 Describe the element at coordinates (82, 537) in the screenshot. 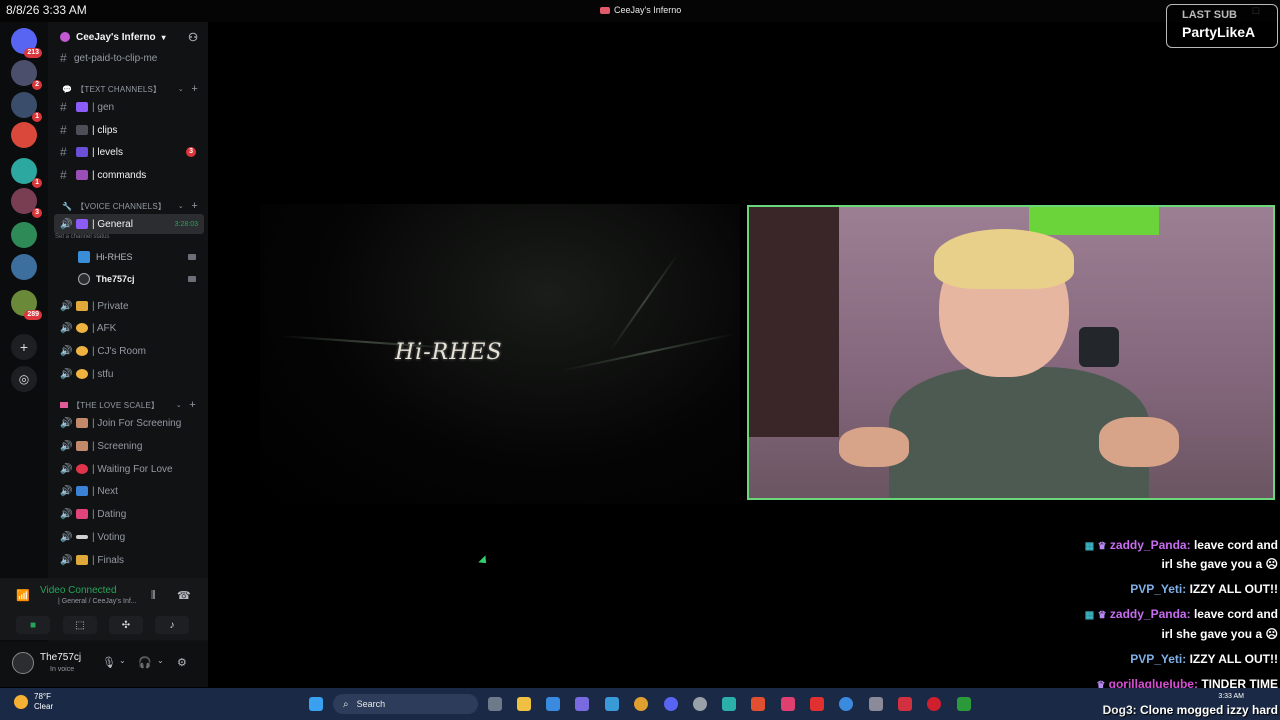

I see `ballot-icon` at that location.